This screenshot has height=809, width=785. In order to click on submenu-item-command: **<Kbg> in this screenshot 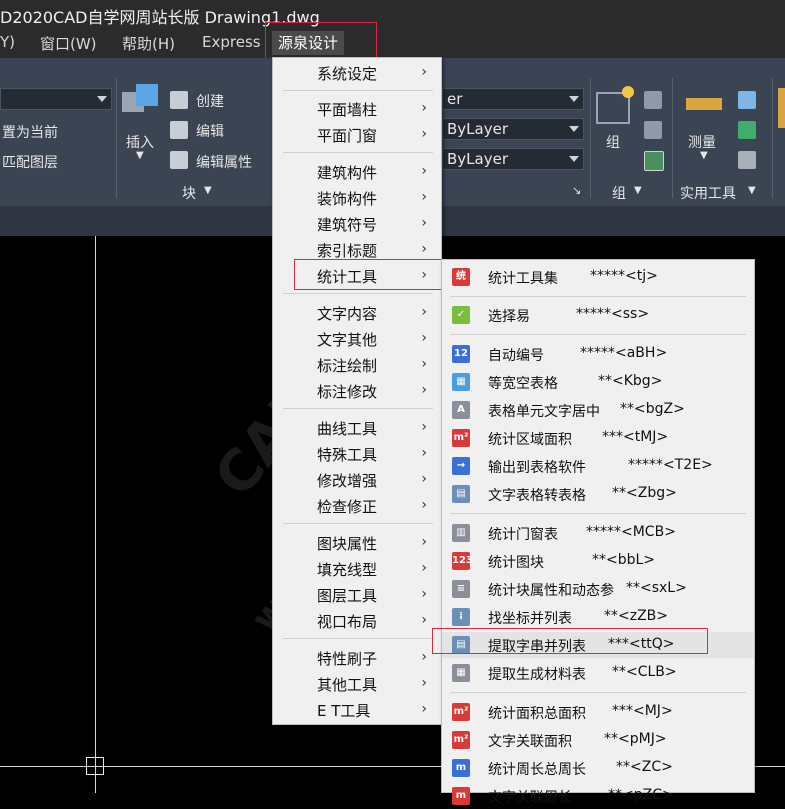, I will do `click(630, 381)`.